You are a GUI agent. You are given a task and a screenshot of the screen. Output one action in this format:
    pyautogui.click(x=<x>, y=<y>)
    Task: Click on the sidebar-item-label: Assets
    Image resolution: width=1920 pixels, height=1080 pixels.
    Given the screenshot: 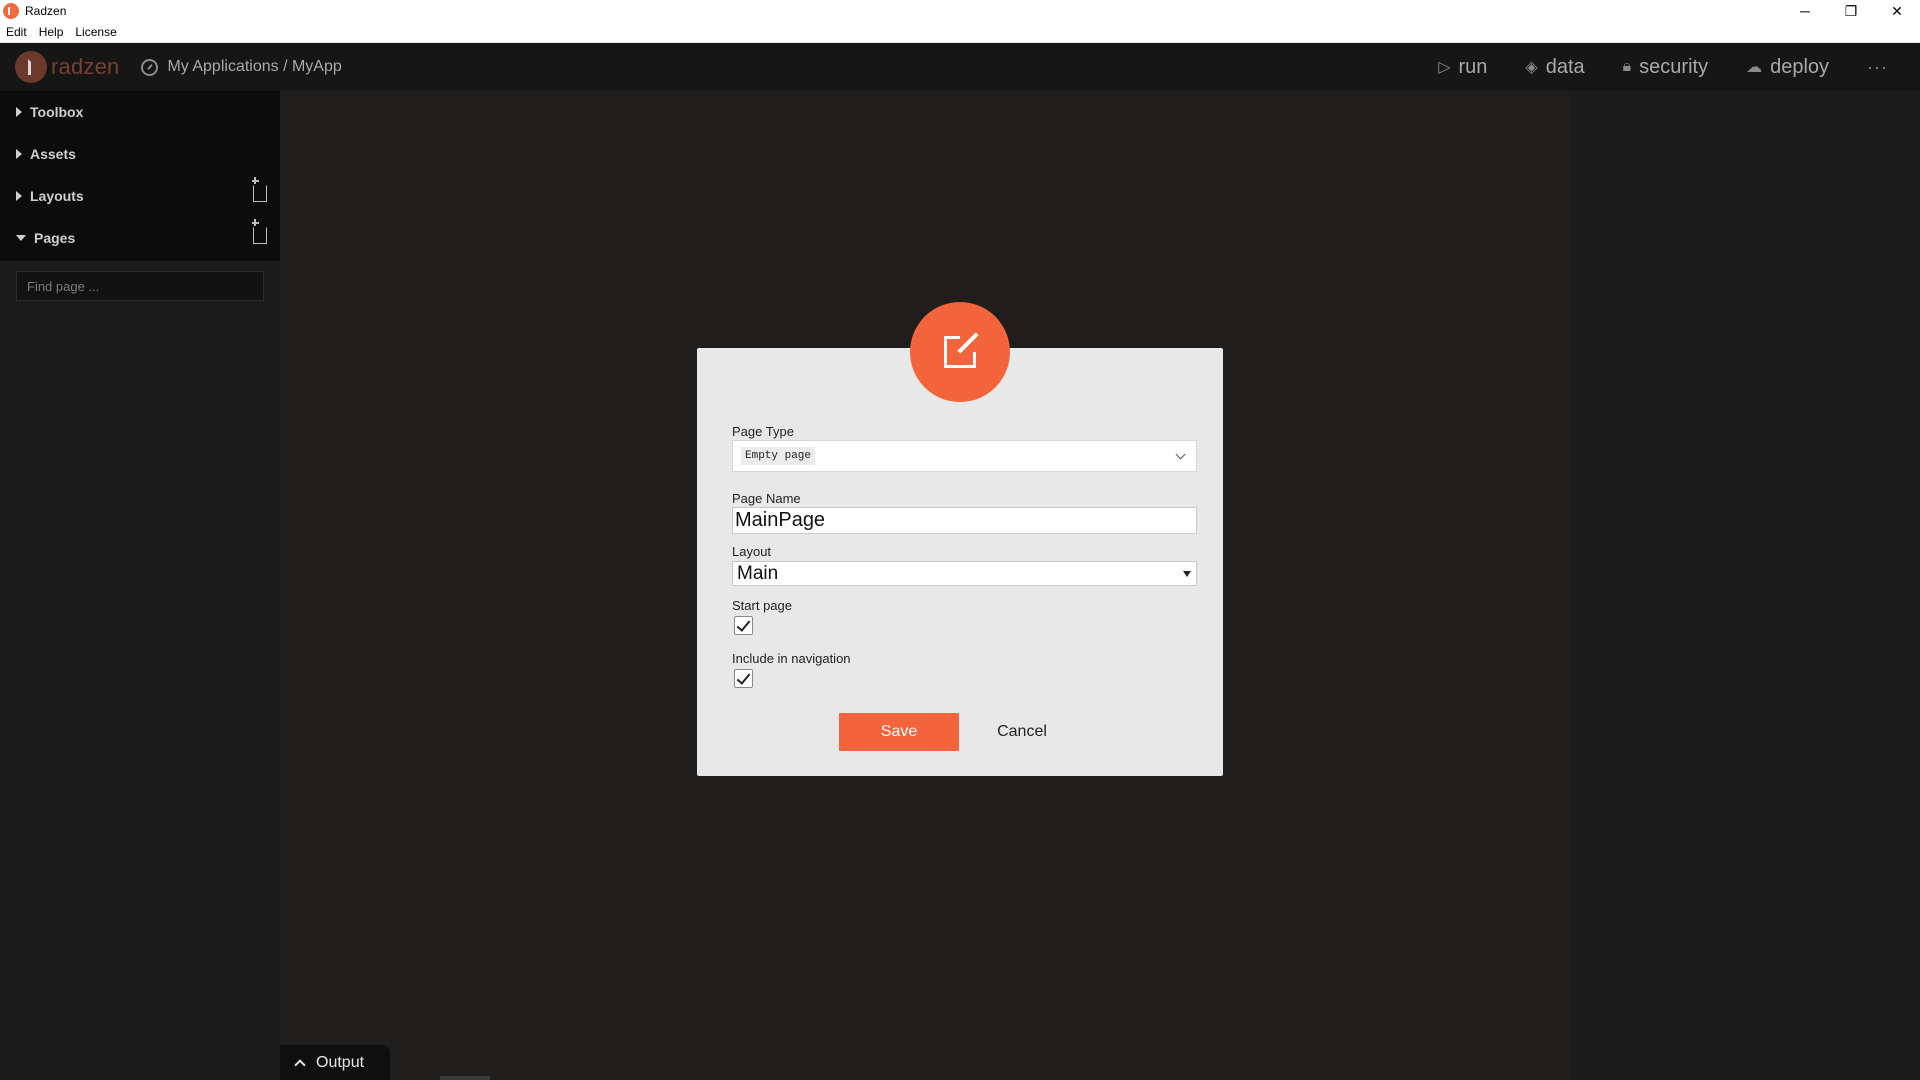 What is the action you would take?
    pyautogui.click(x=53, y=154)
    